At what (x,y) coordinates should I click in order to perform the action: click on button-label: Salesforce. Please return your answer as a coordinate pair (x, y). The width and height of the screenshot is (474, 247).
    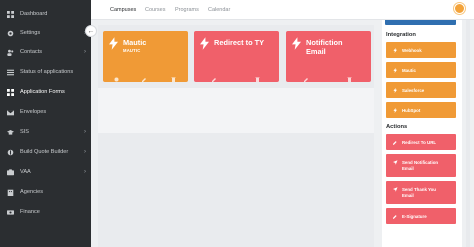
    Looking at the image, I should click on (413, 90).